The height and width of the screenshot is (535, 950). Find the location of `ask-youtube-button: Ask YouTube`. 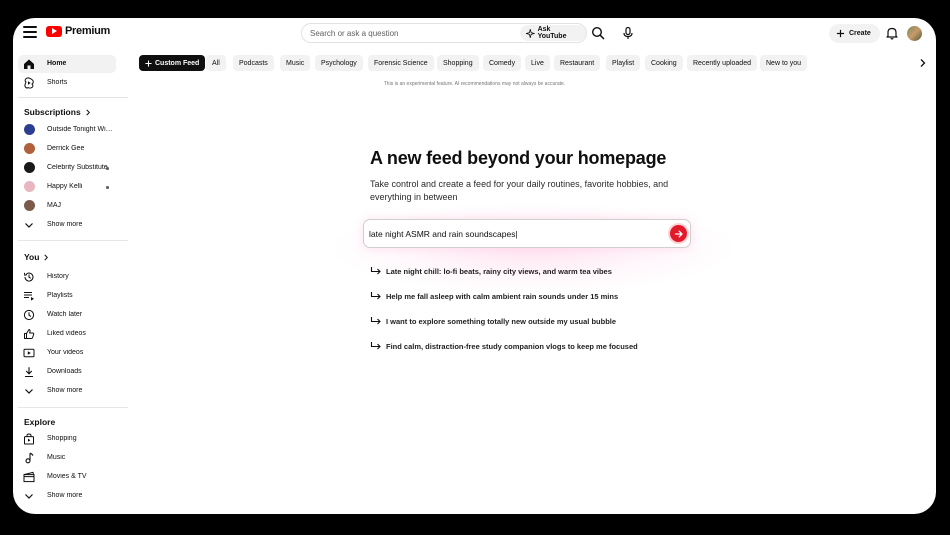

ask-youtube-button: Ask YouTube is located at coordinates (553, 33).